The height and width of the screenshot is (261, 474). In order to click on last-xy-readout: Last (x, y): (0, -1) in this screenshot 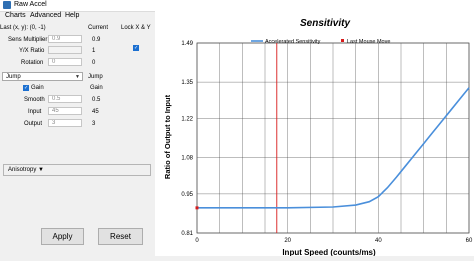, I will do `click(23, 28)`.